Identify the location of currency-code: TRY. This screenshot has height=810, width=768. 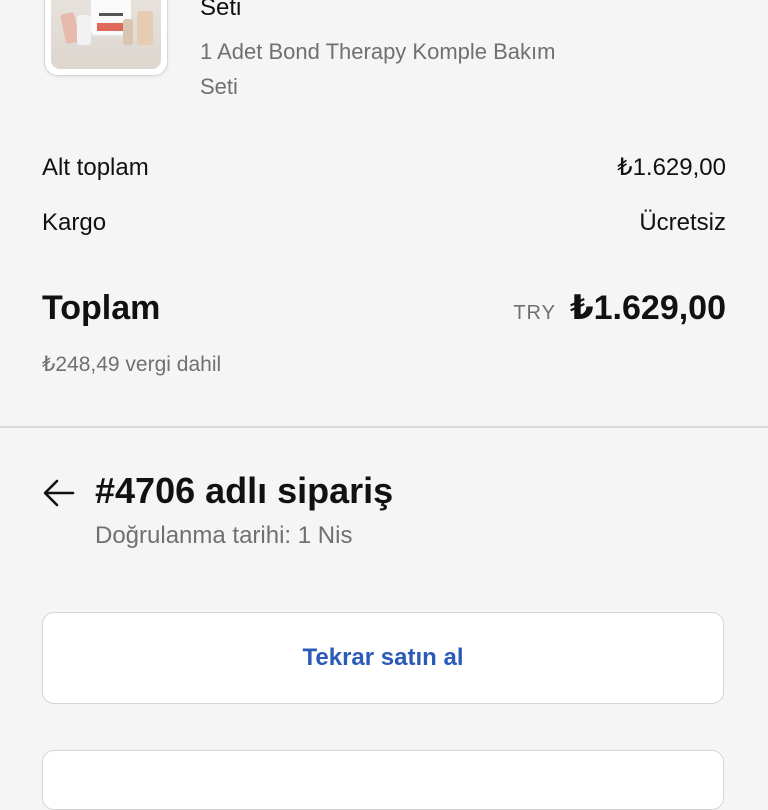
(534, 313).